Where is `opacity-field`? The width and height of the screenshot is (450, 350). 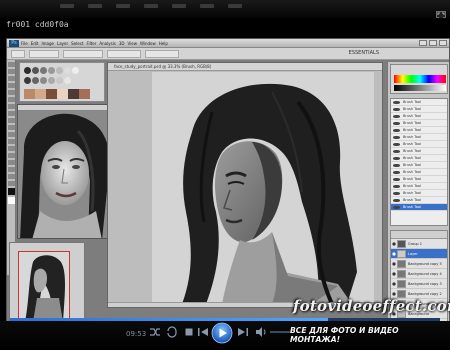
opacity-field is located at coordinates (124, 54).